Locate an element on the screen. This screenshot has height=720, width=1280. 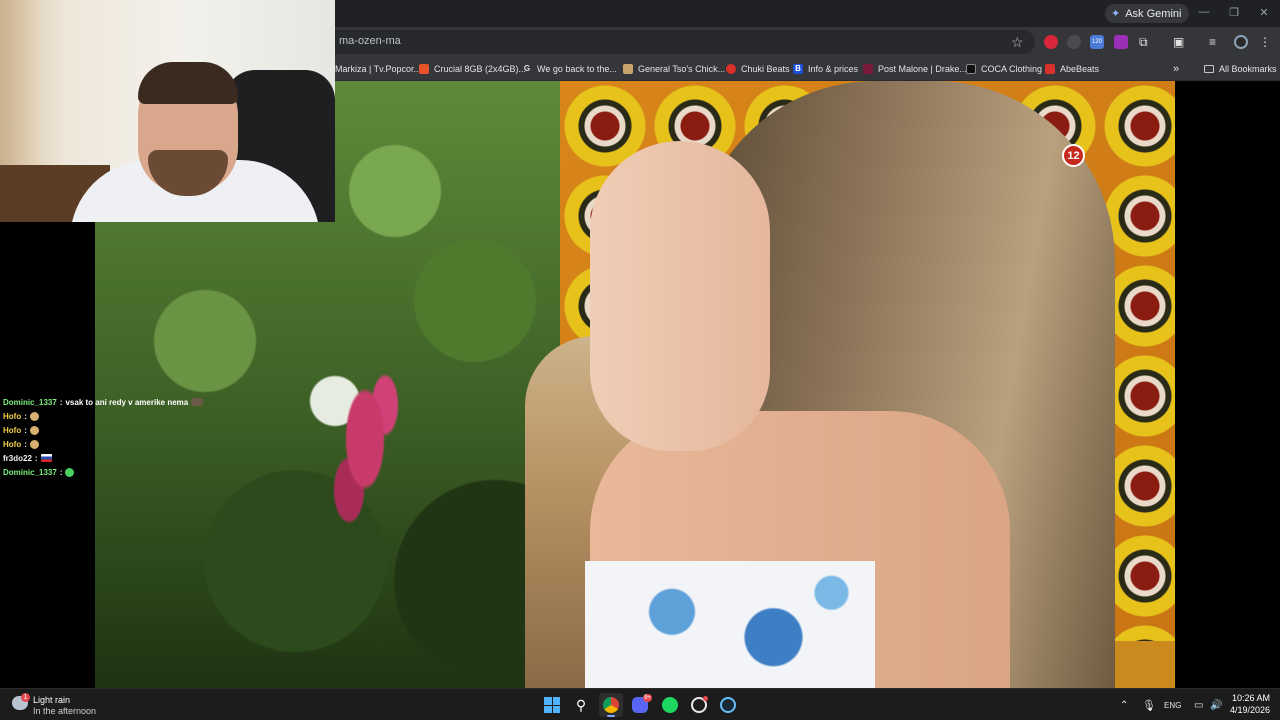
taskbar-discord: 9+ is located at coordinates (640, 705).